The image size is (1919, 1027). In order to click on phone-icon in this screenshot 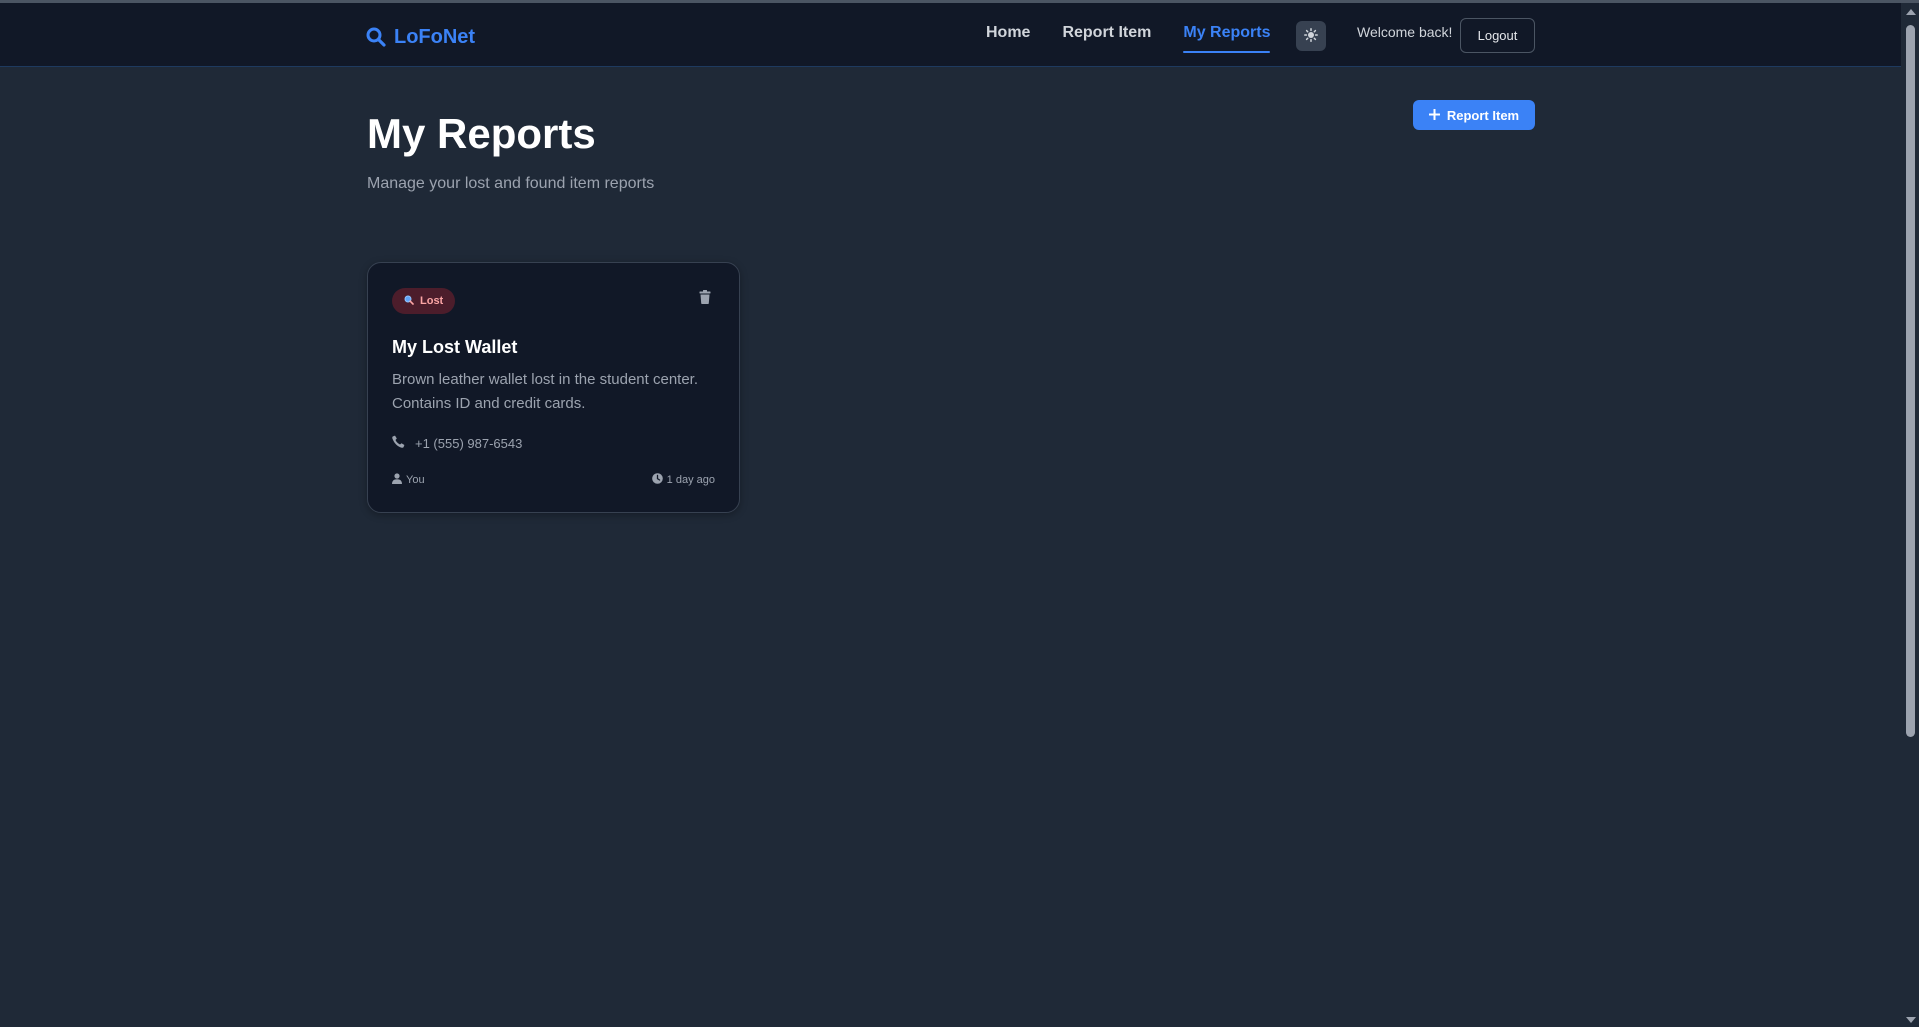, I will do `click(398, 443)`.